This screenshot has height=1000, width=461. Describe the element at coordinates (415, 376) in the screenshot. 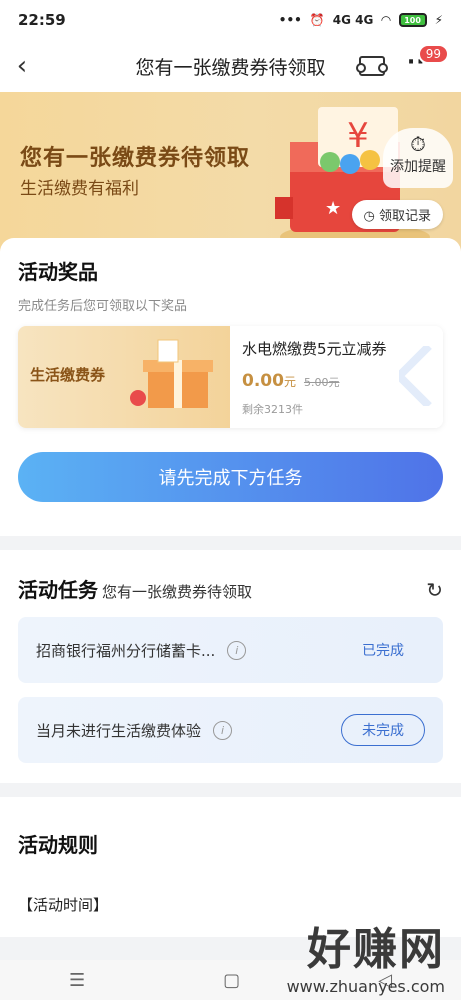

I see `chevron-decoration-icon` at that location.